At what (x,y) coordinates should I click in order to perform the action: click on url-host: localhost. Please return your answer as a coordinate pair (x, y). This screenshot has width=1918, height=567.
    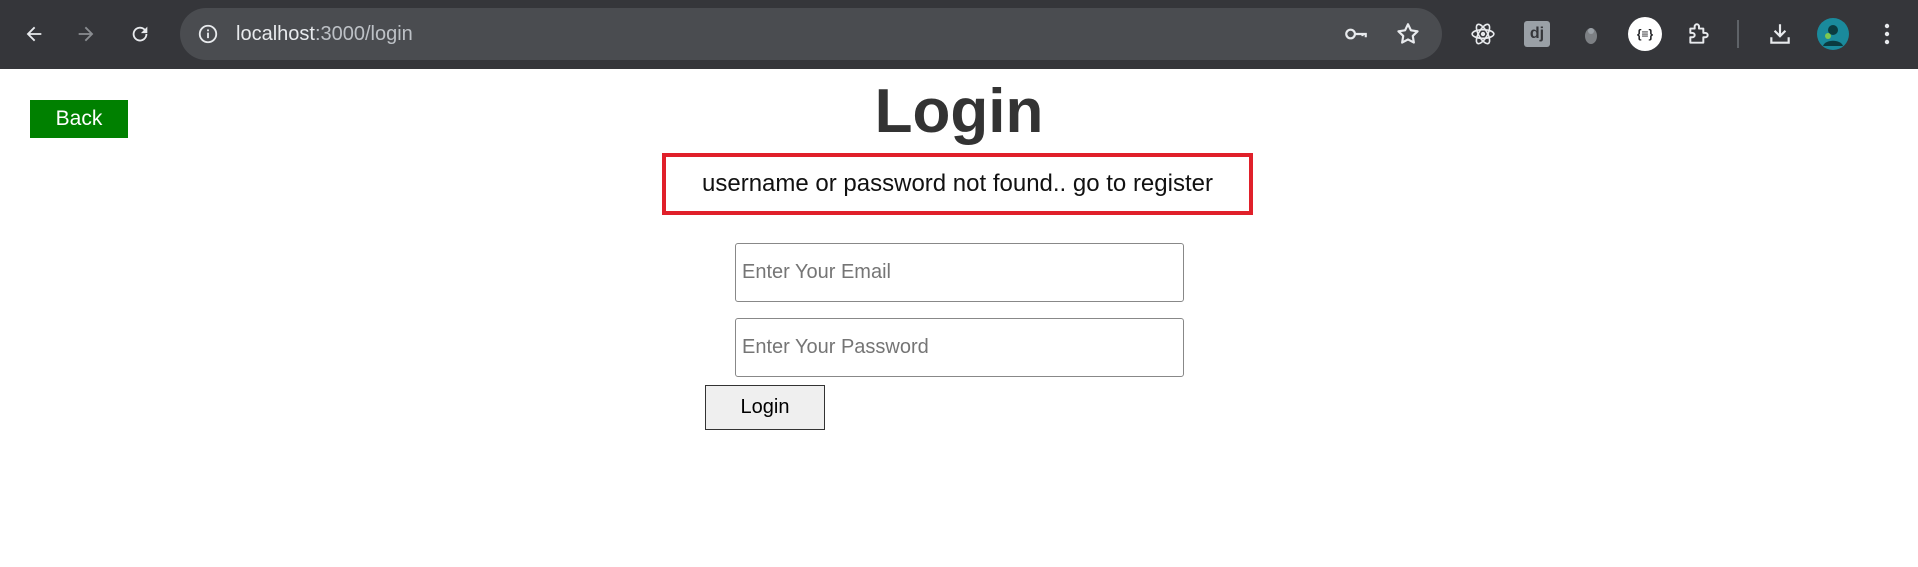
    Looking at the image, I should click on (275, 34).